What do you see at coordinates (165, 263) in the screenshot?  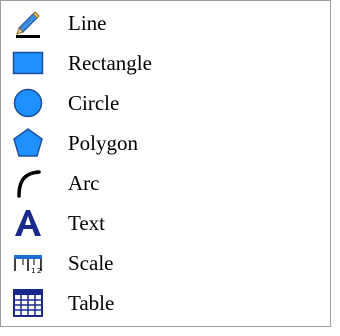 I see `menu-item-scale: 1 2 Scale` at bounding box center [165, 263].